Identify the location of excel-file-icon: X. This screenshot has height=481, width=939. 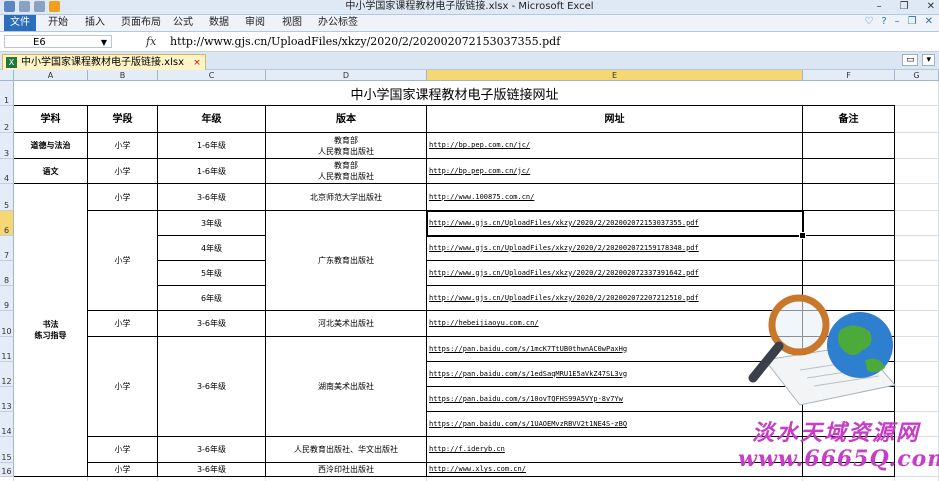
(11, 62).